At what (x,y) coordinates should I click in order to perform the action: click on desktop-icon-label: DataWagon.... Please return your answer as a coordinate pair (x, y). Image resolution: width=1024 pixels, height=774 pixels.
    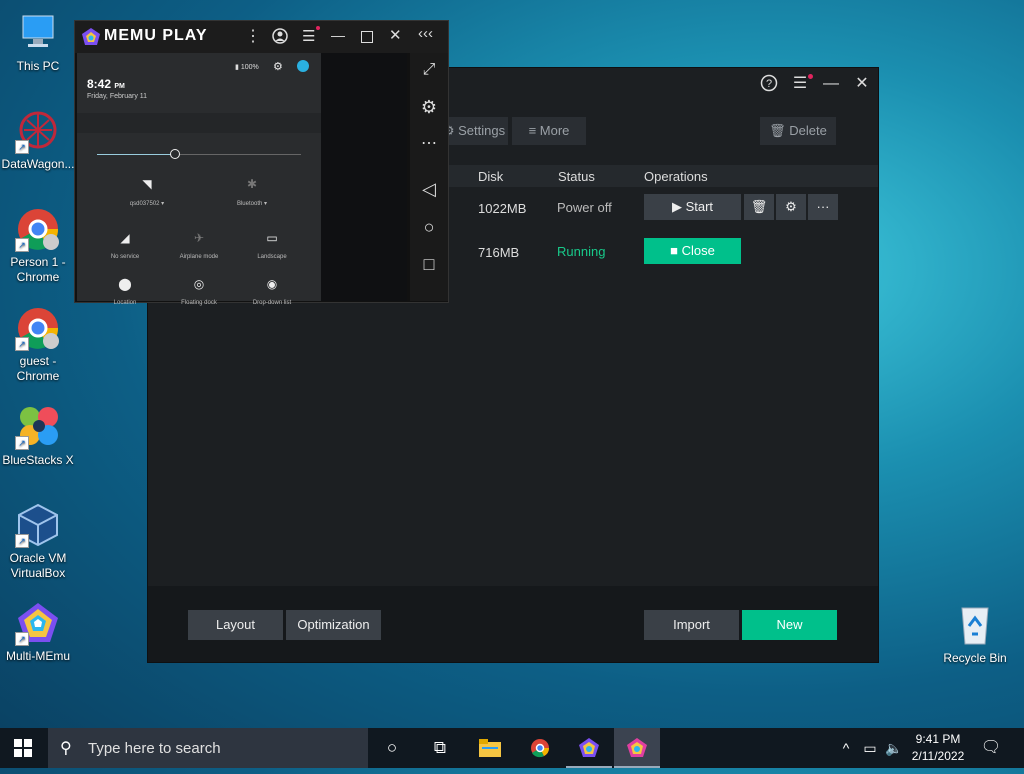
    Looking at the image, I should click on (38, 164).